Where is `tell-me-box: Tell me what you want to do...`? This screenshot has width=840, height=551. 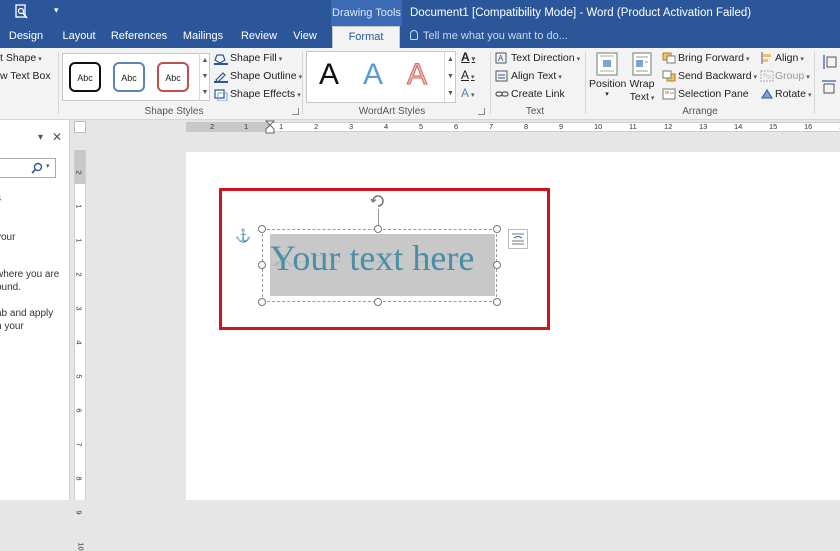 tell-me-box: Tell me what you want to do... is located at coordinates (489, 37).